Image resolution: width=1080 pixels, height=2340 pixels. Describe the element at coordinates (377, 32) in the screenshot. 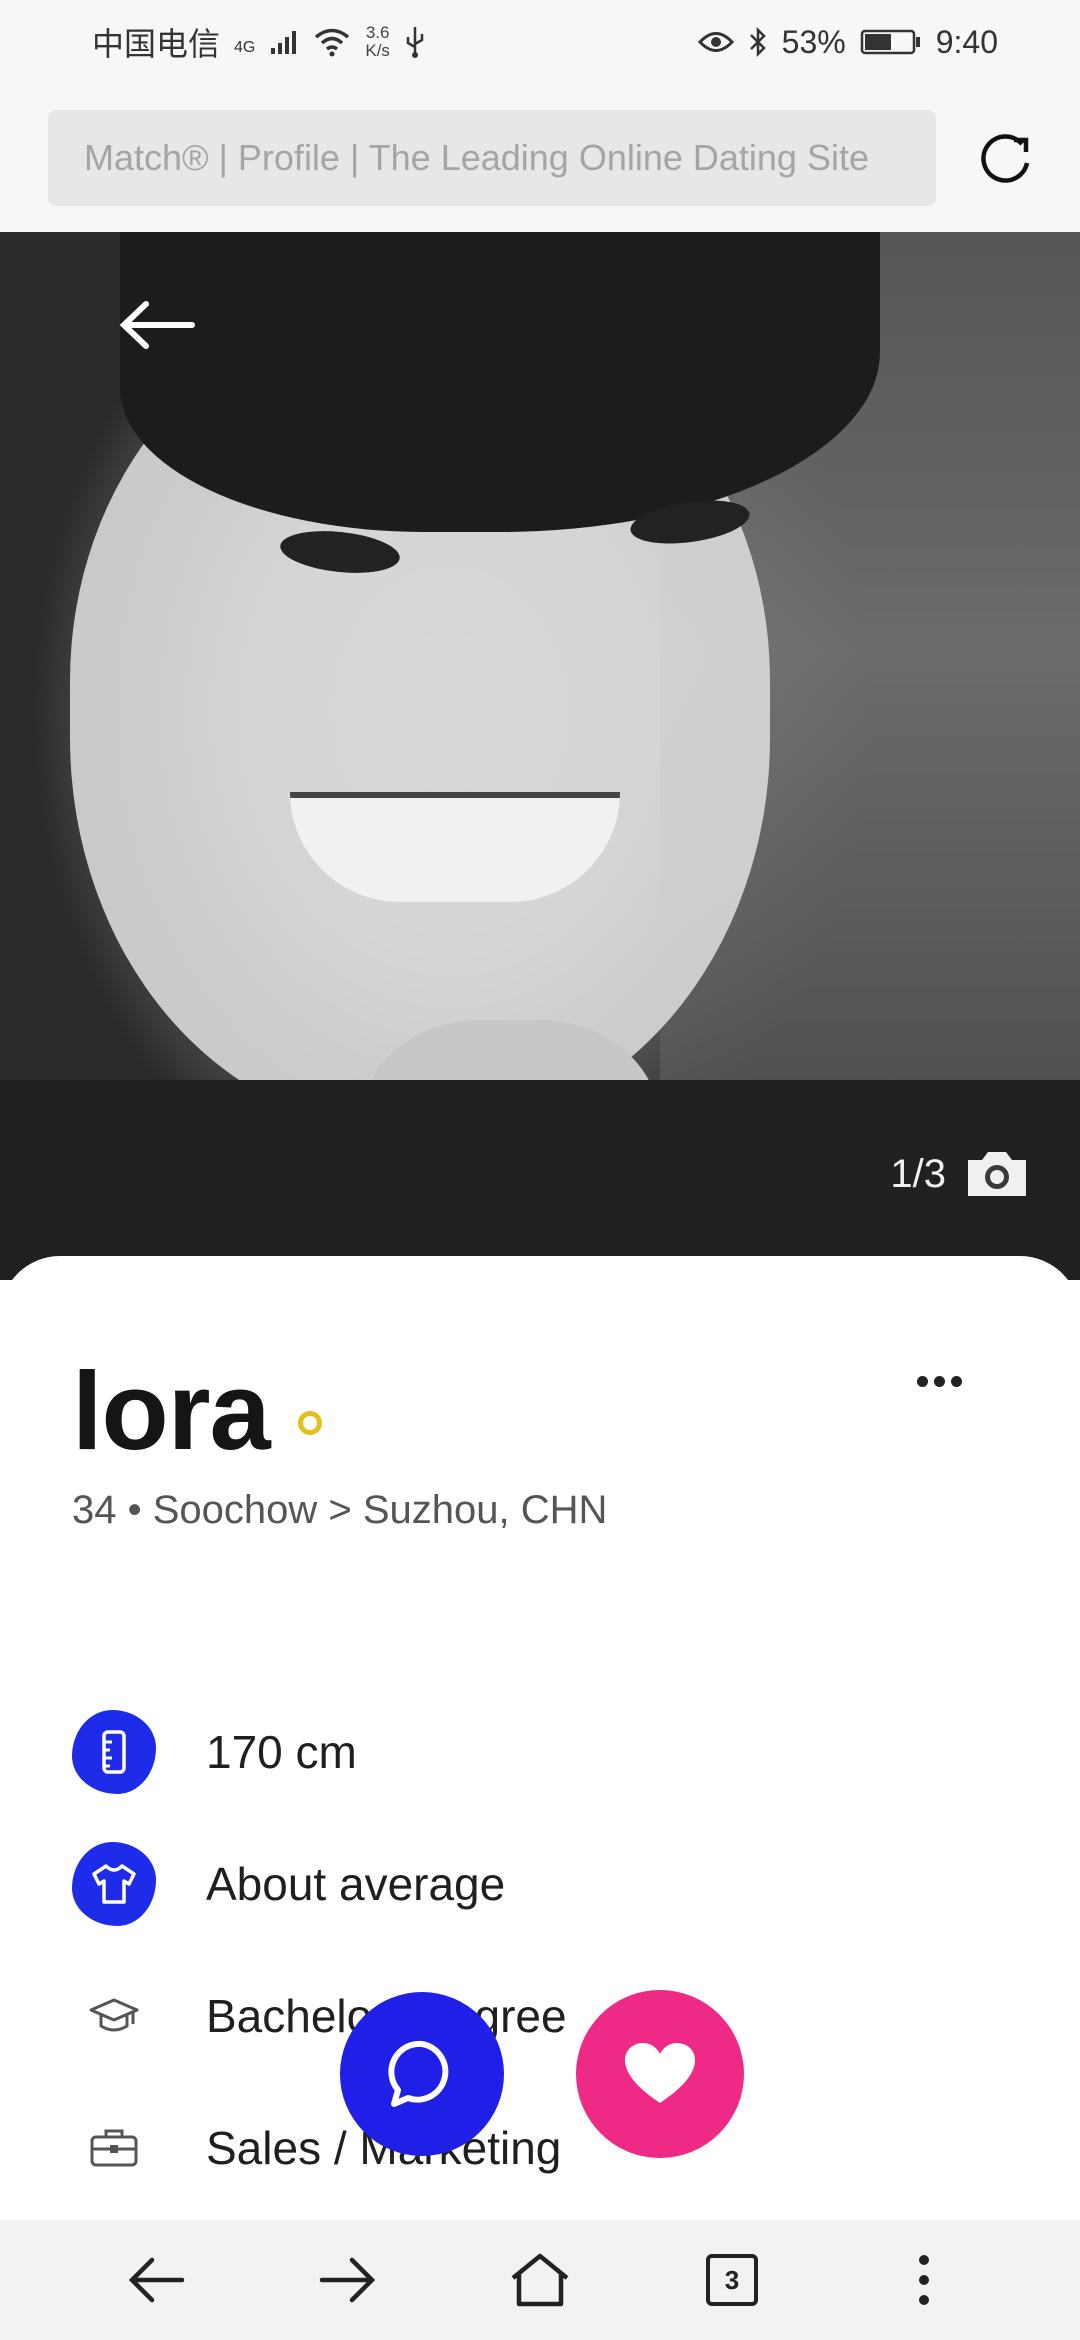

I see `network-speed-value: 3.6` at that location.